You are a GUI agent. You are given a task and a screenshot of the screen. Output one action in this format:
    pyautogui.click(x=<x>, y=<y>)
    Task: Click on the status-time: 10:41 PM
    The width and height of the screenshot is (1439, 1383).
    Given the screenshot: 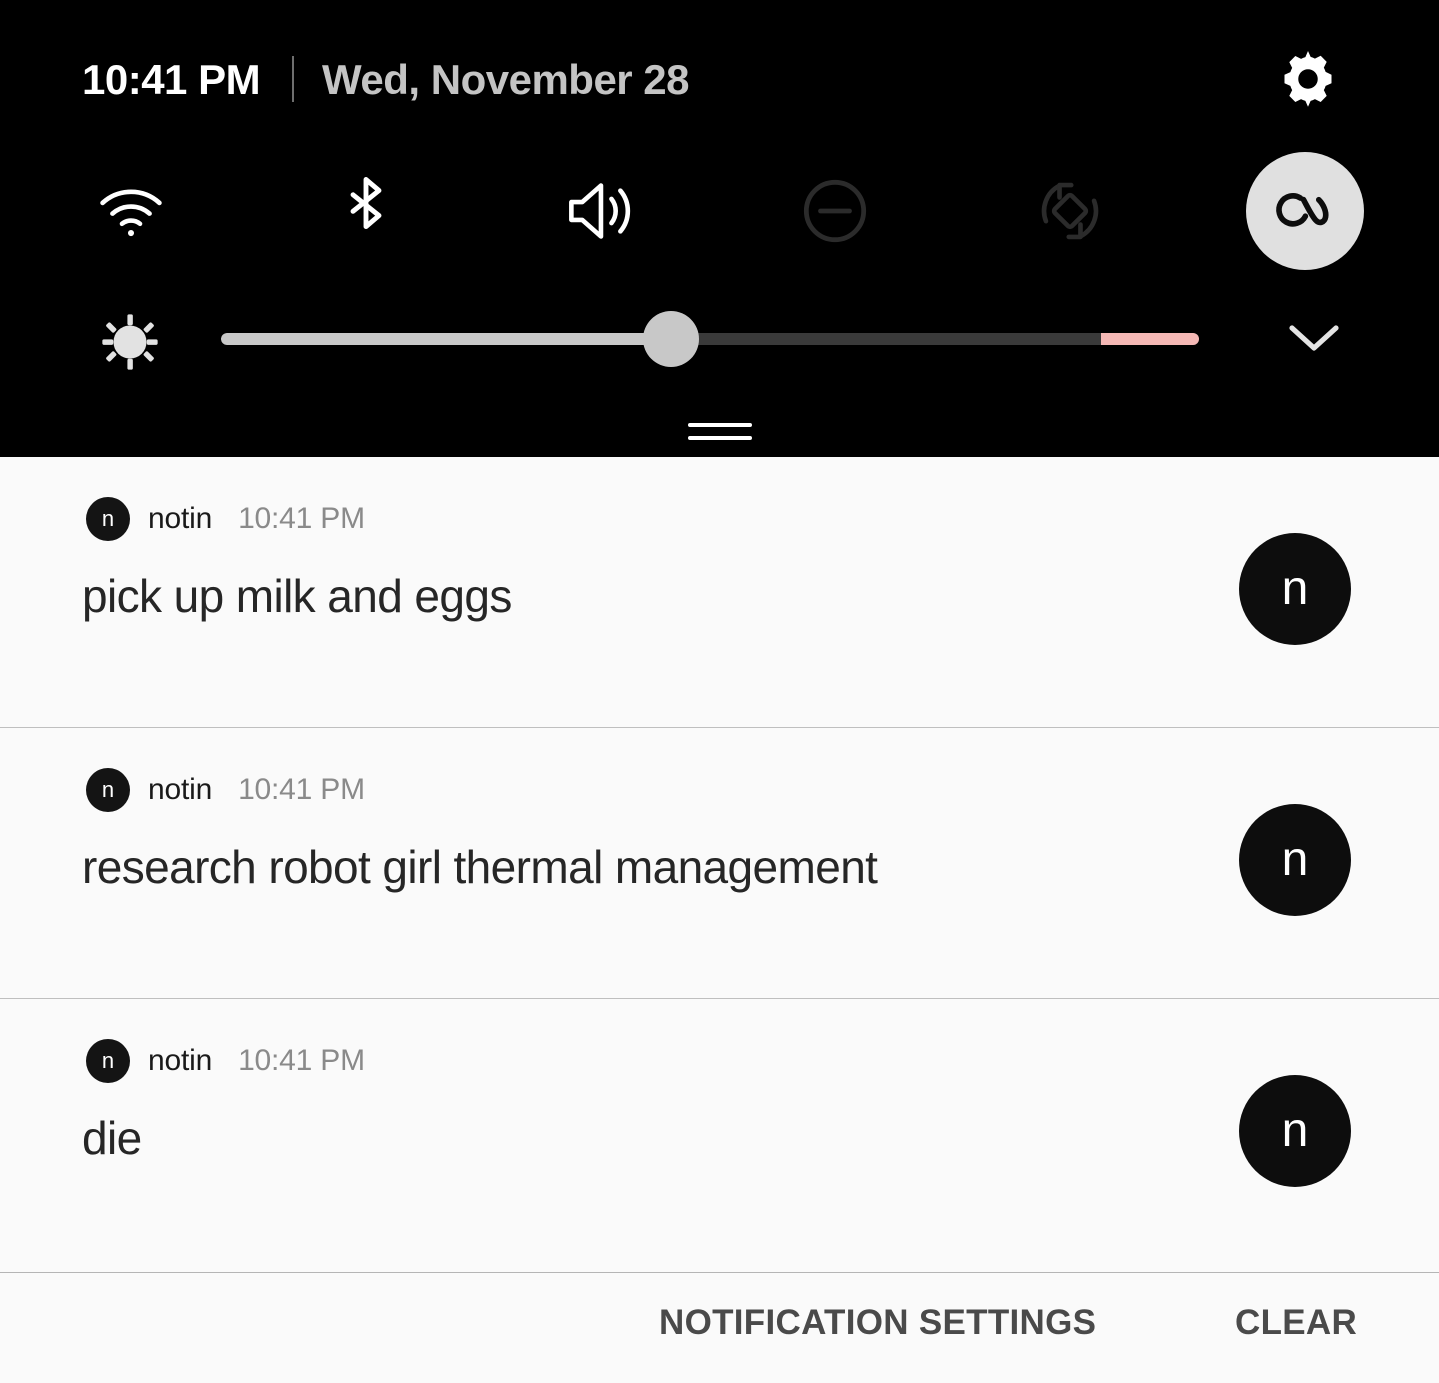 What is the action you would take?
    pyautogui.click(x=171, y=79)
    